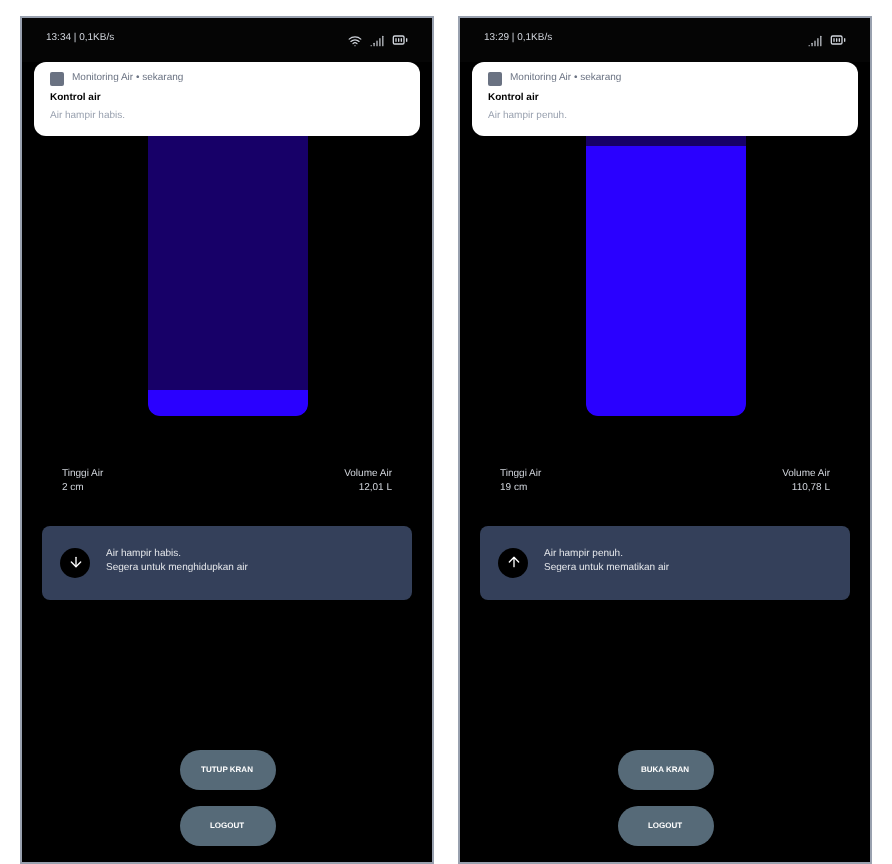  What do you see at coordinates (355, 40) in the screenshot?
I see `wifi-icon` at bounding box center [355, 40].